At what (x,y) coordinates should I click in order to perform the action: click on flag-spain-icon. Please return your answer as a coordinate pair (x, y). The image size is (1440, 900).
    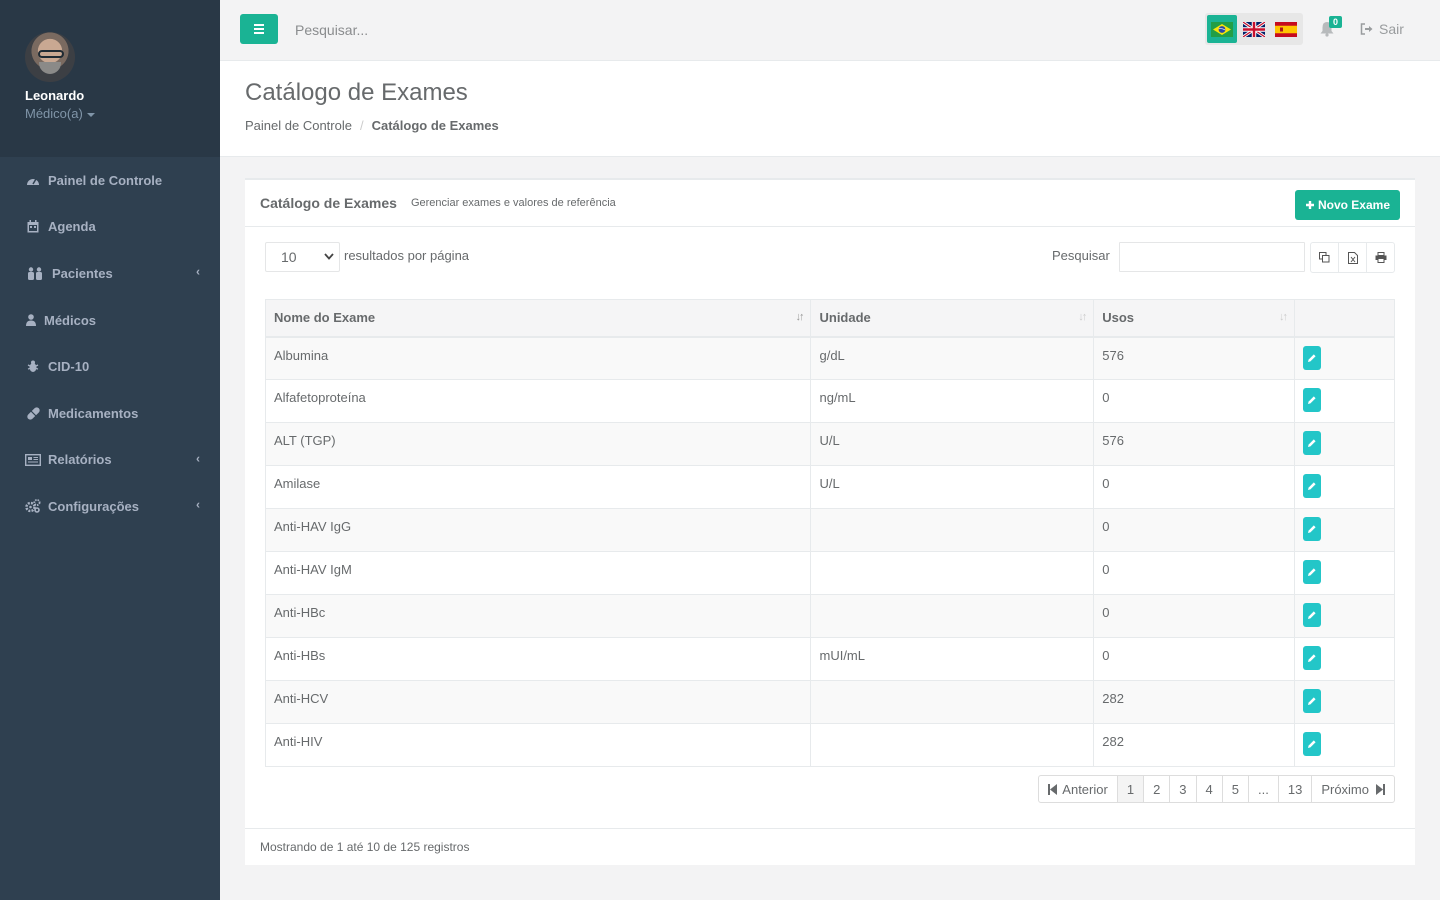
    Looking at the image, I should click on (1286, 29).